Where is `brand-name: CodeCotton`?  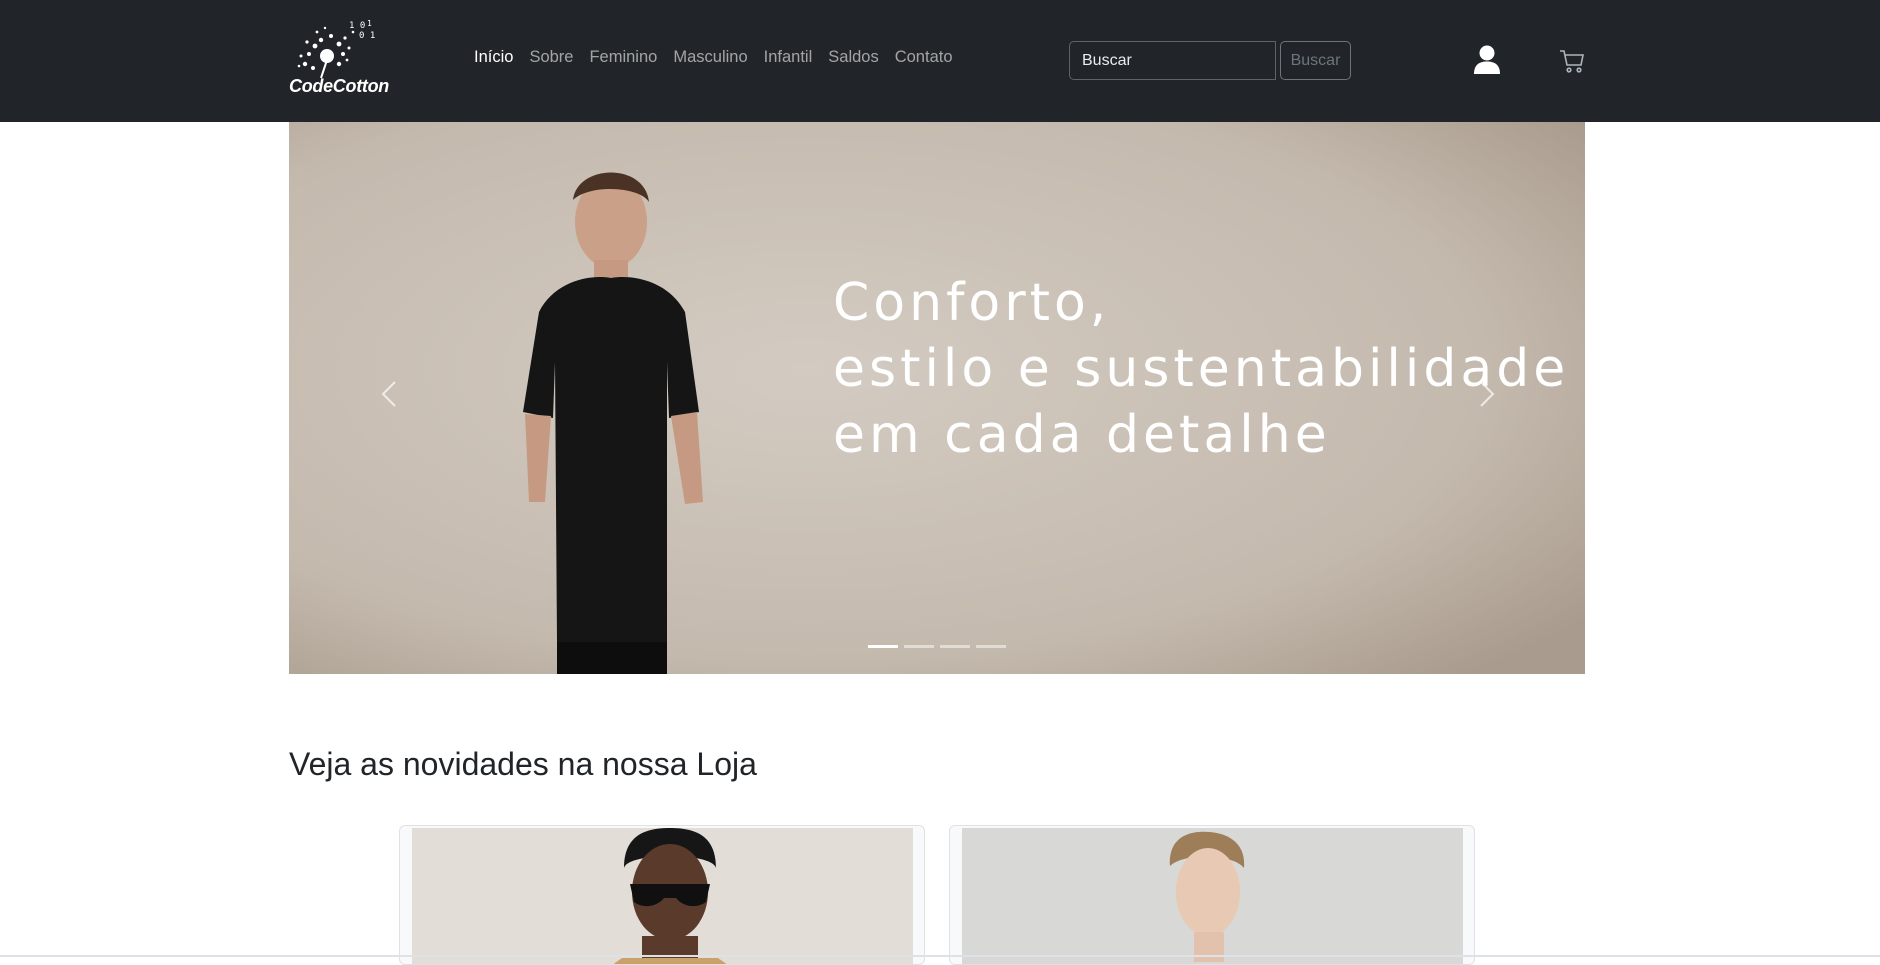
brand-name: CodeCotton is located at coordinates (339, 86).